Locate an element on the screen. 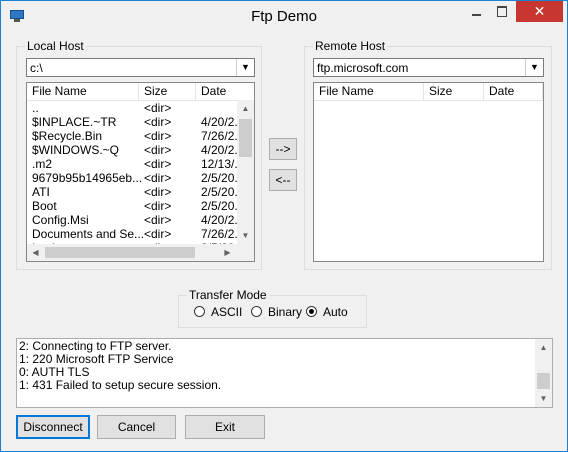 The height and width of the screenshot is (452, 568). disconnect-button: Disconnect is located at coordinates (53, 427).